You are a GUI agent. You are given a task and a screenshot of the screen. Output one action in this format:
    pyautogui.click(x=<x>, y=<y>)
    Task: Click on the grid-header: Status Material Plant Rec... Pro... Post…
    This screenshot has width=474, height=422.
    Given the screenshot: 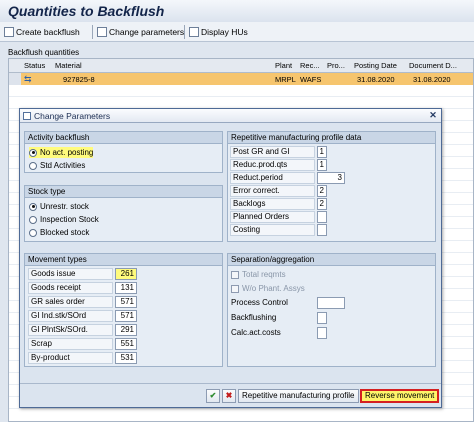 What is the action you would take?
    pyautogui.click(x=241, y=66)
    